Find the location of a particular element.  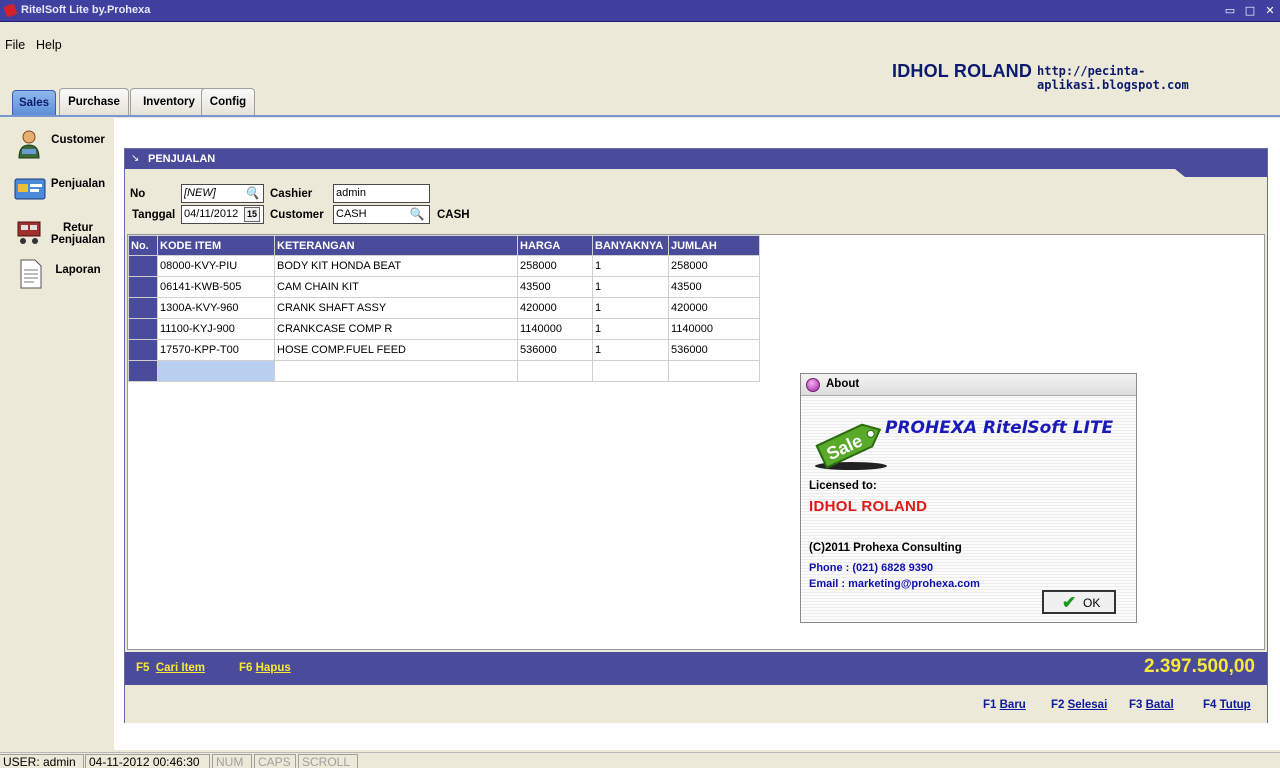

minimize-button: ▭ is located at coordinates (1230, 11).